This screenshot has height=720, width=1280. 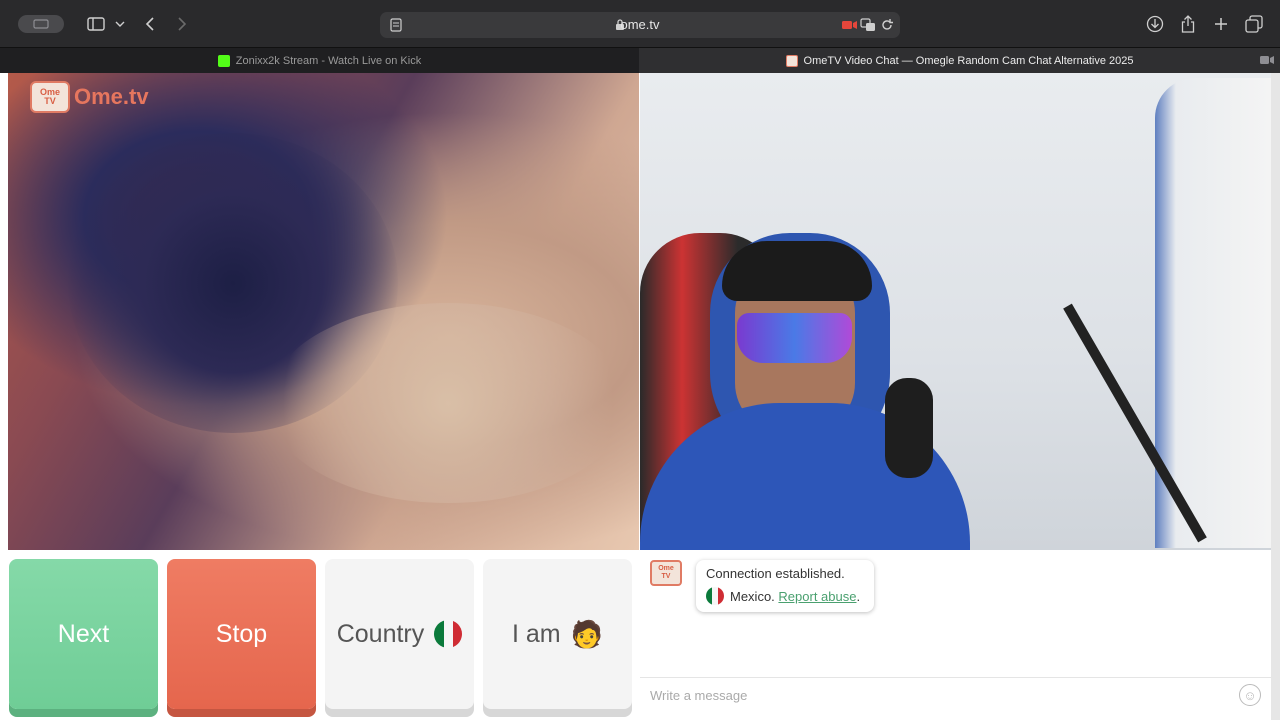 I want to click on download-icon, so click(x=1155, y=24).